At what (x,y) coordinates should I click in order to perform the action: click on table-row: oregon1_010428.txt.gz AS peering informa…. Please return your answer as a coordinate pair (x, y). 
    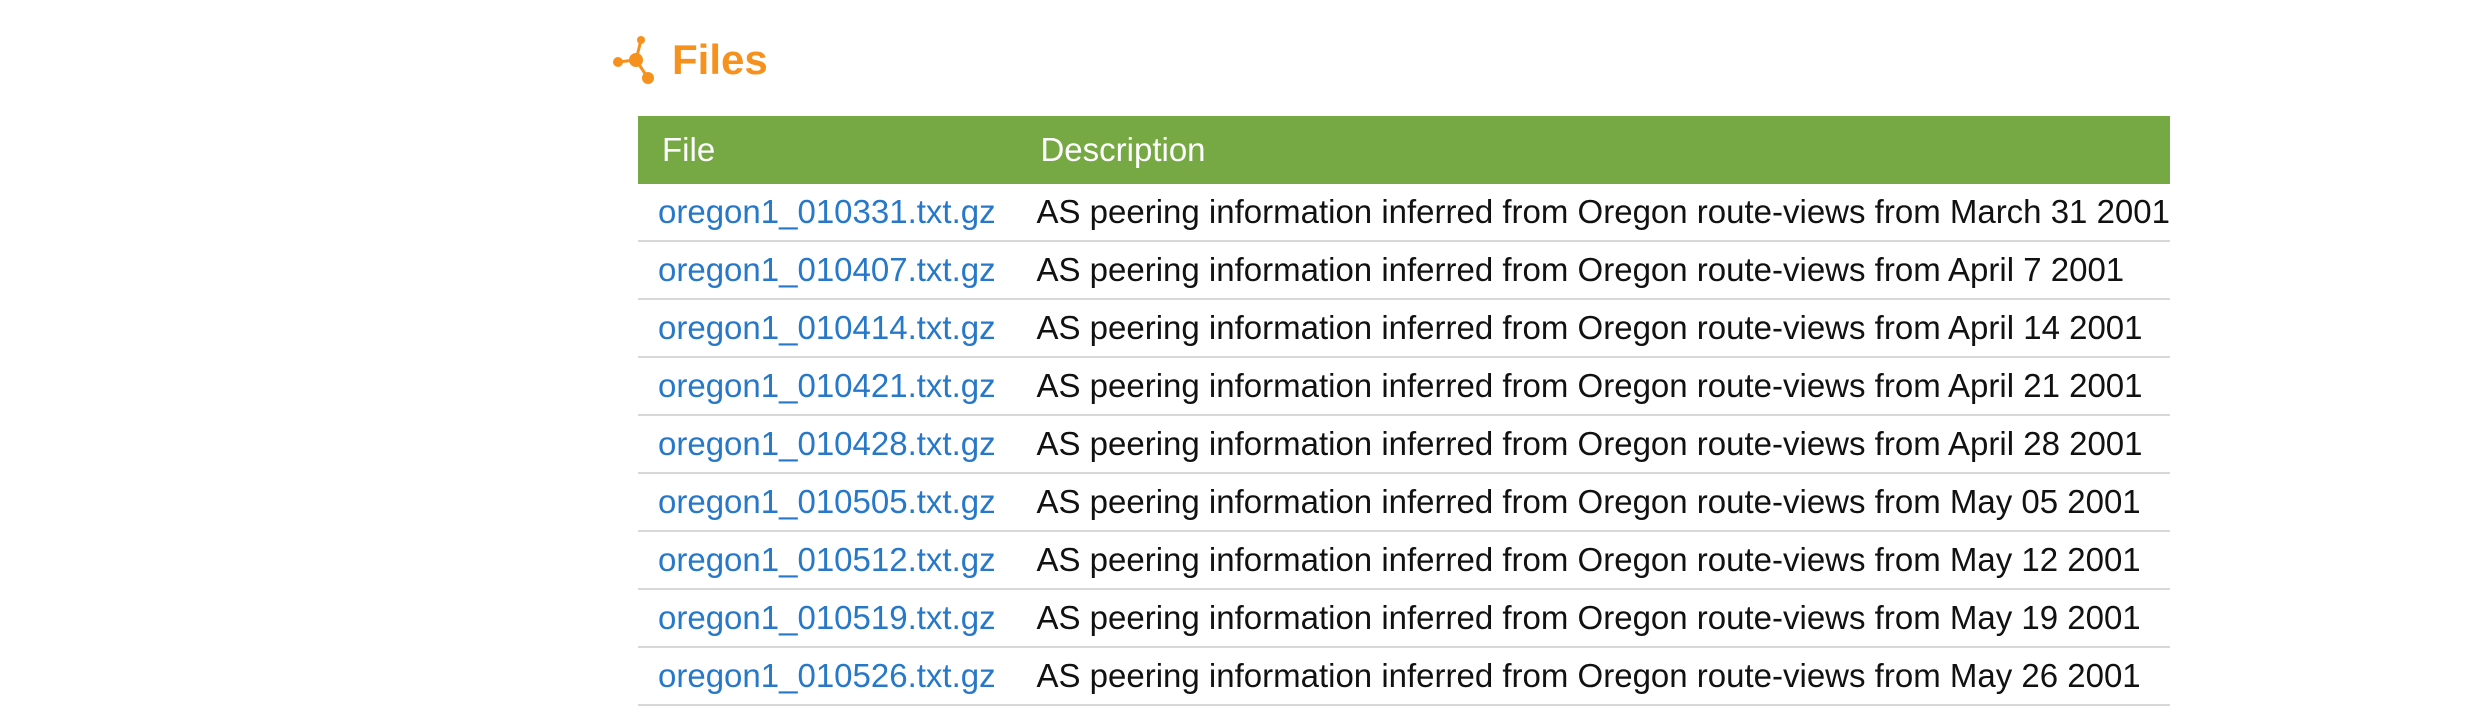
    Looking at the image, I should click on (1404, 444).